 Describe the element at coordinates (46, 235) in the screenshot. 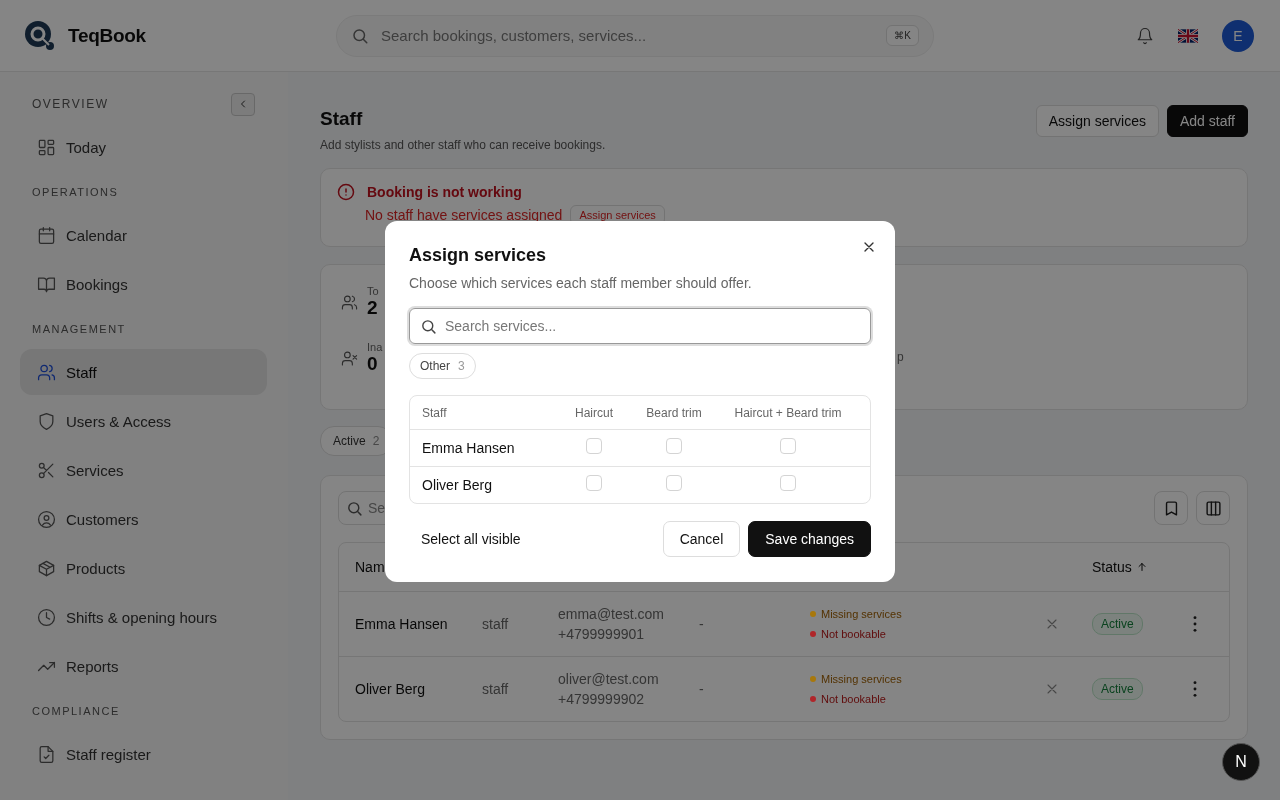

I see `calendar-icon` at that location.